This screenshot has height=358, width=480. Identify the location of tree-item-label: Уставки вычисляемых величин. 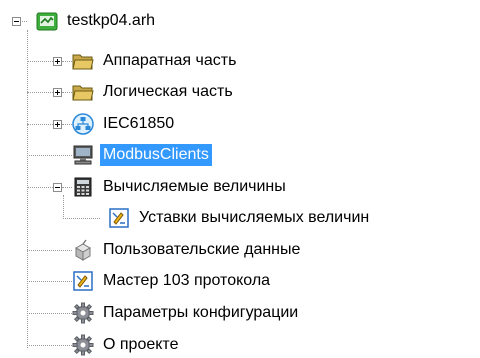
(254, 217).